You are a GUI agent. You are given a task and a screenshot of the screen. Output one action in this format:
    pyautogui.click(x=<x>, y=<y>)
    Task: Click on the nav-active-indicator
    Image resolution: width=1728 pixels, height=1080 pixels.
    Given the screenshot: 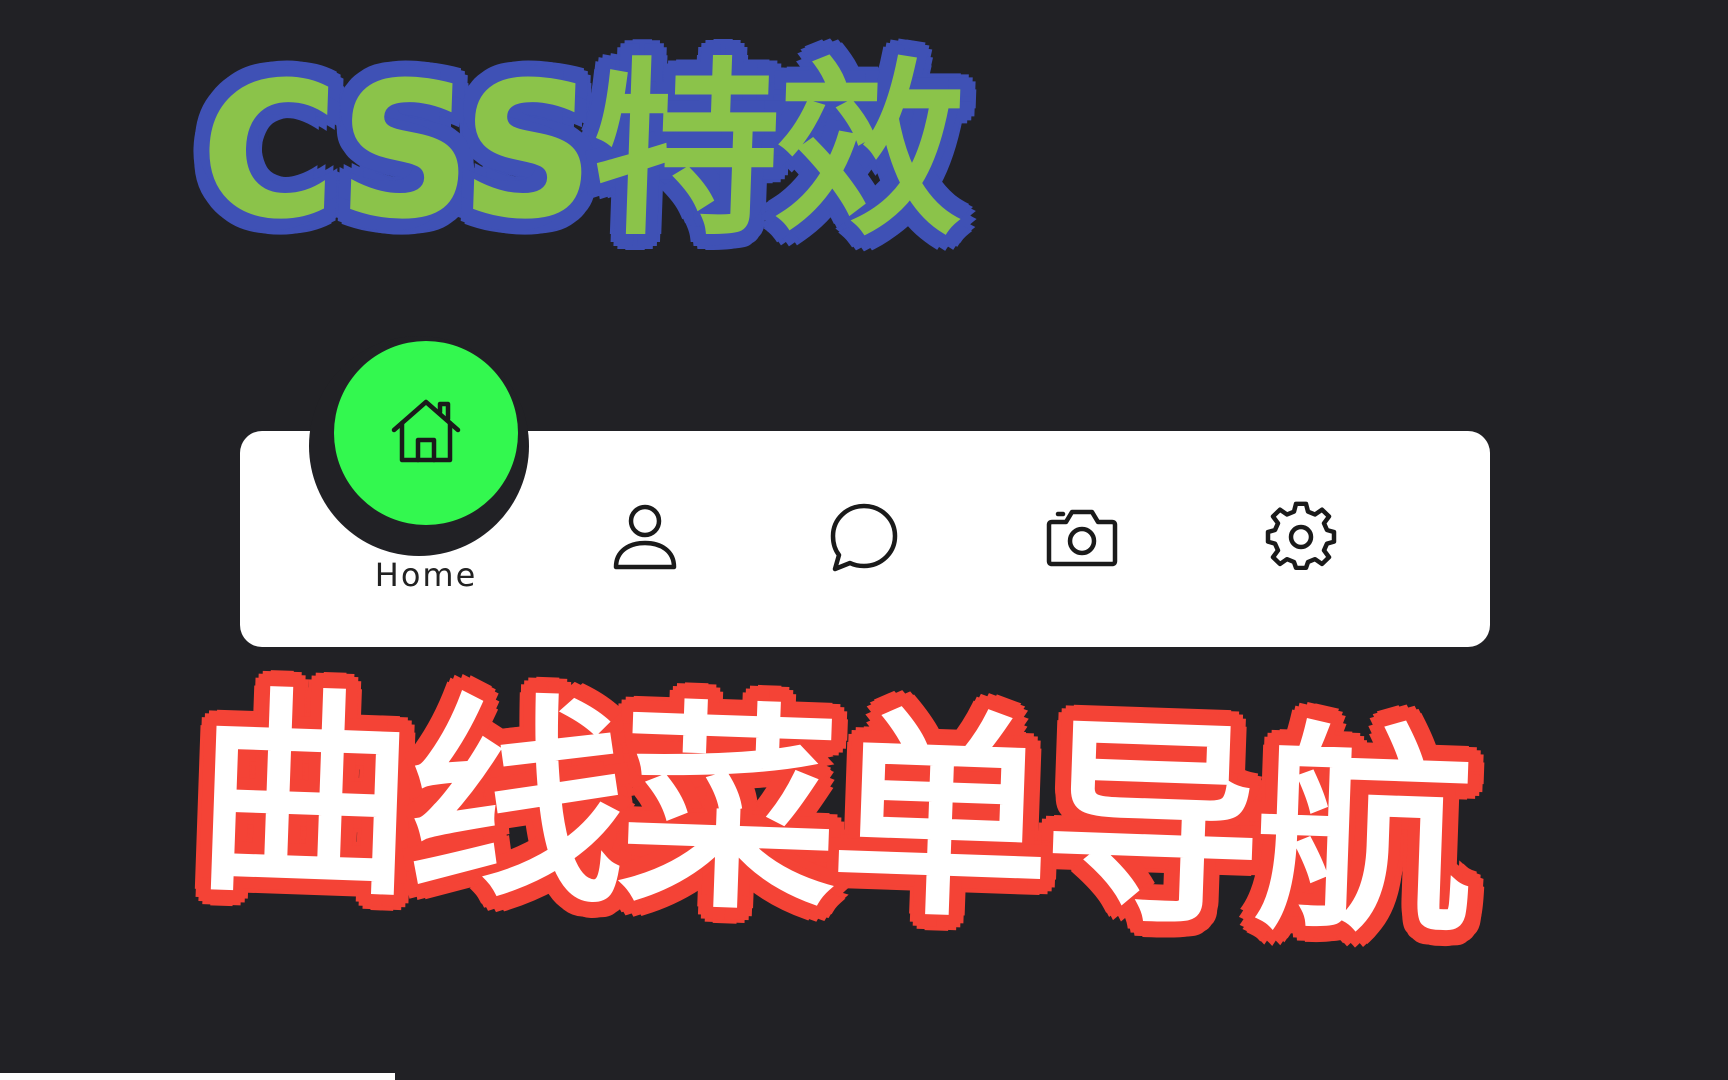 What is the action you would take?
    pyautogui.click(x=426, y=433)
    